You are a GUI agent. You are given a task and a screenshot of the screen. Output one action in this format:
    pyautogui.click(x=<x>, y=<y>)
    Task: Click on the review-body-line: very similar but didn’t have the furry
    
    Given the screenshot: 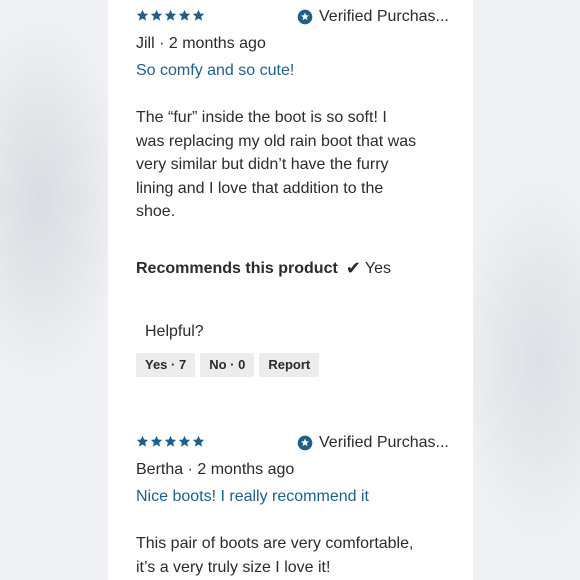 What is the action you would take?
    pyautogui.click(x=262, y=164)
    